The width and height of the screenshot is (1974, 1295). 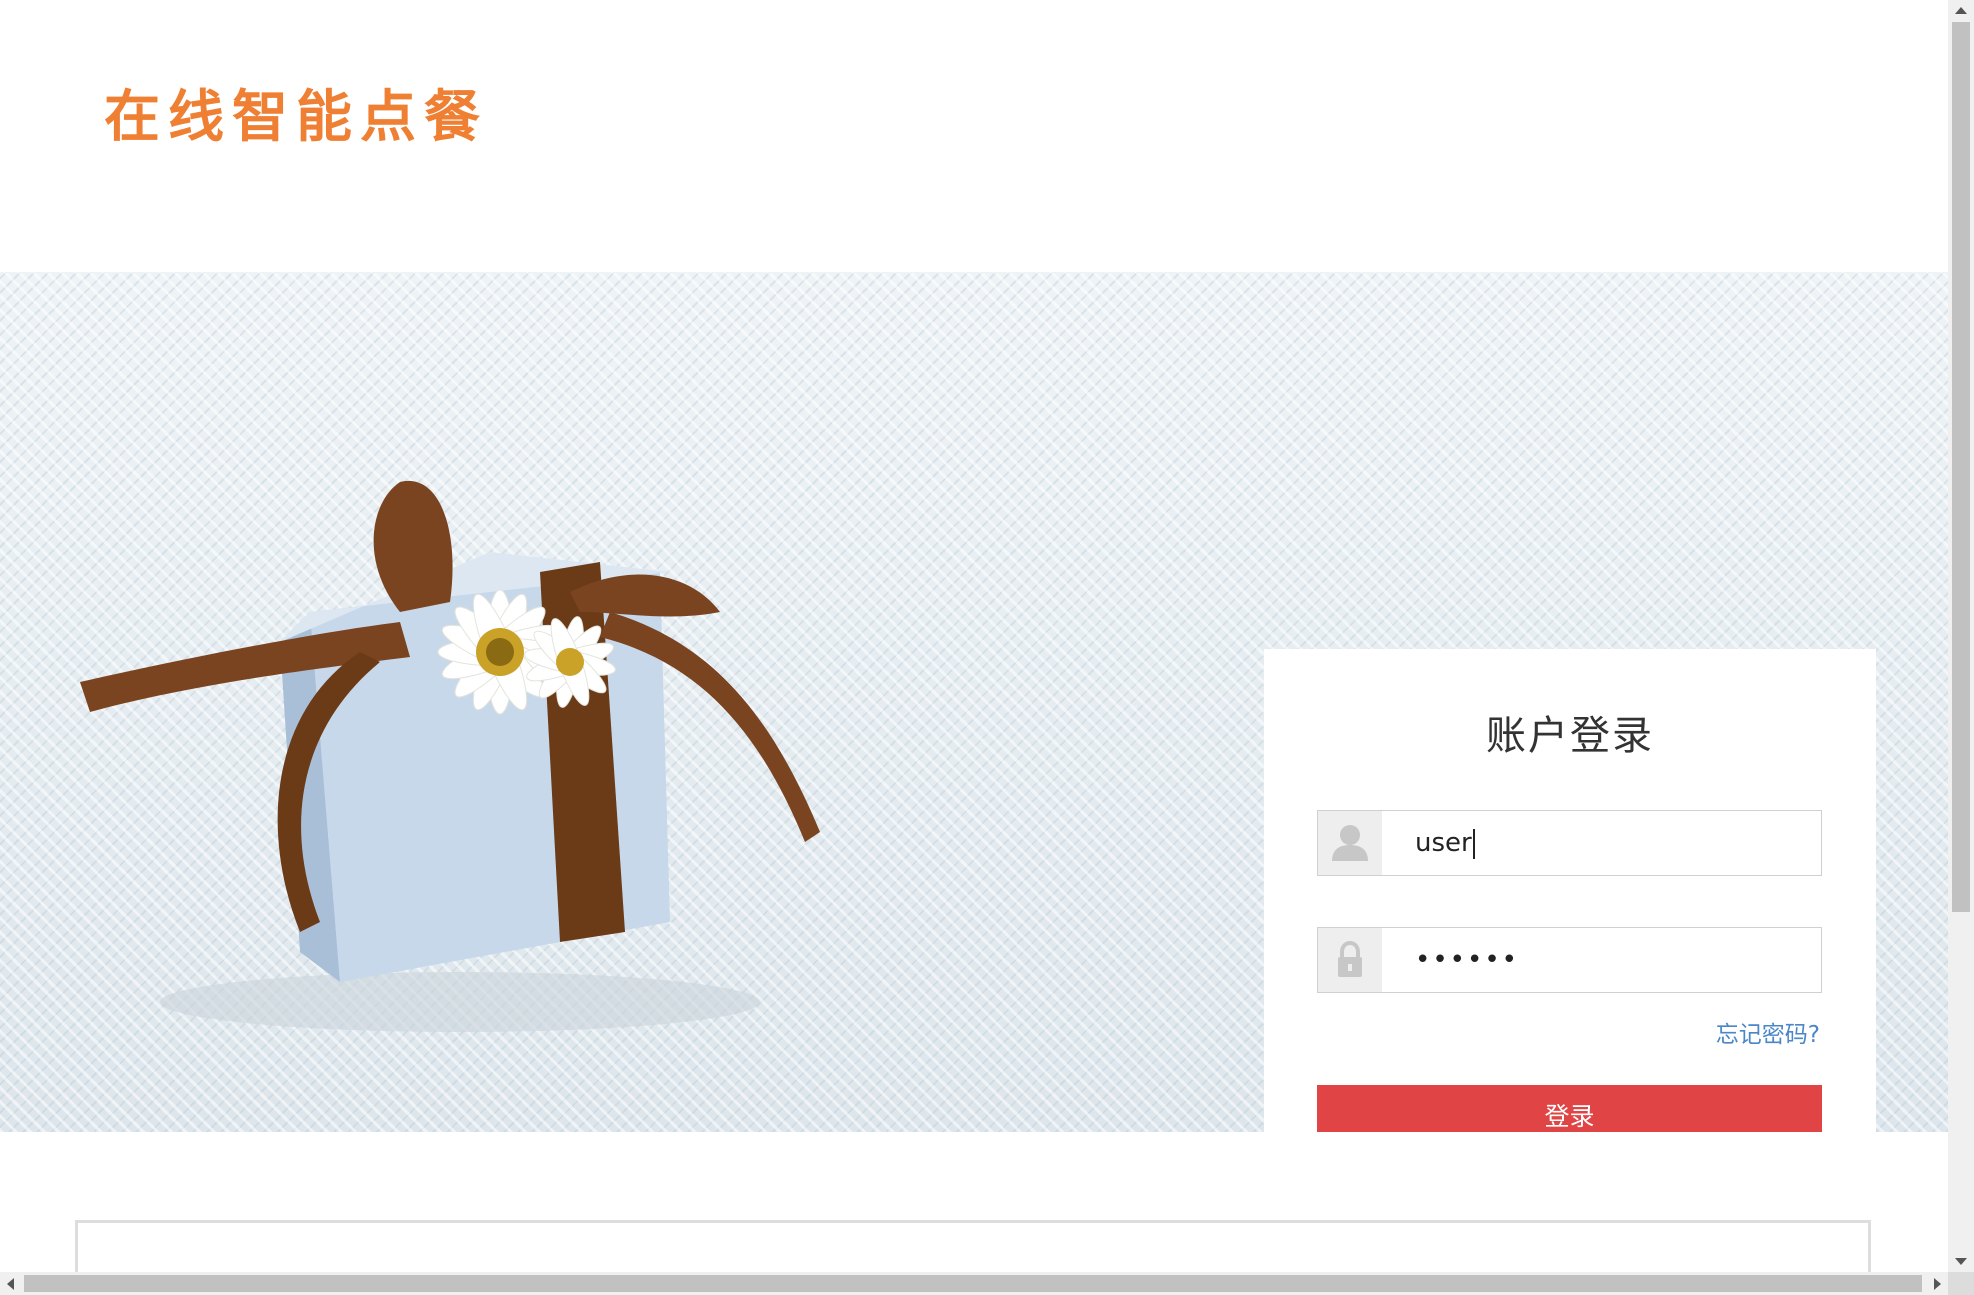 I want to click on text-caret, so click(x=1473, y=843).